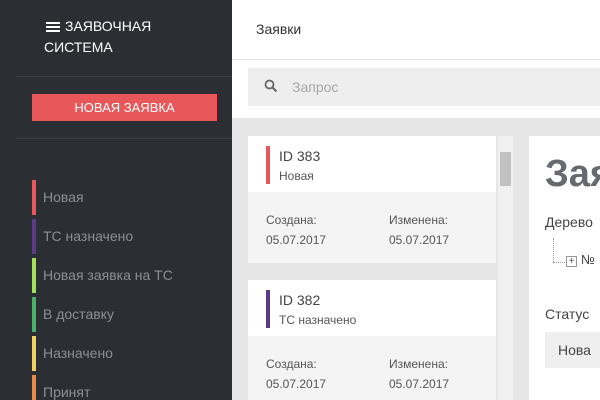  I want to click on request-card-header: ID 383 Новая, so click(372, 164).